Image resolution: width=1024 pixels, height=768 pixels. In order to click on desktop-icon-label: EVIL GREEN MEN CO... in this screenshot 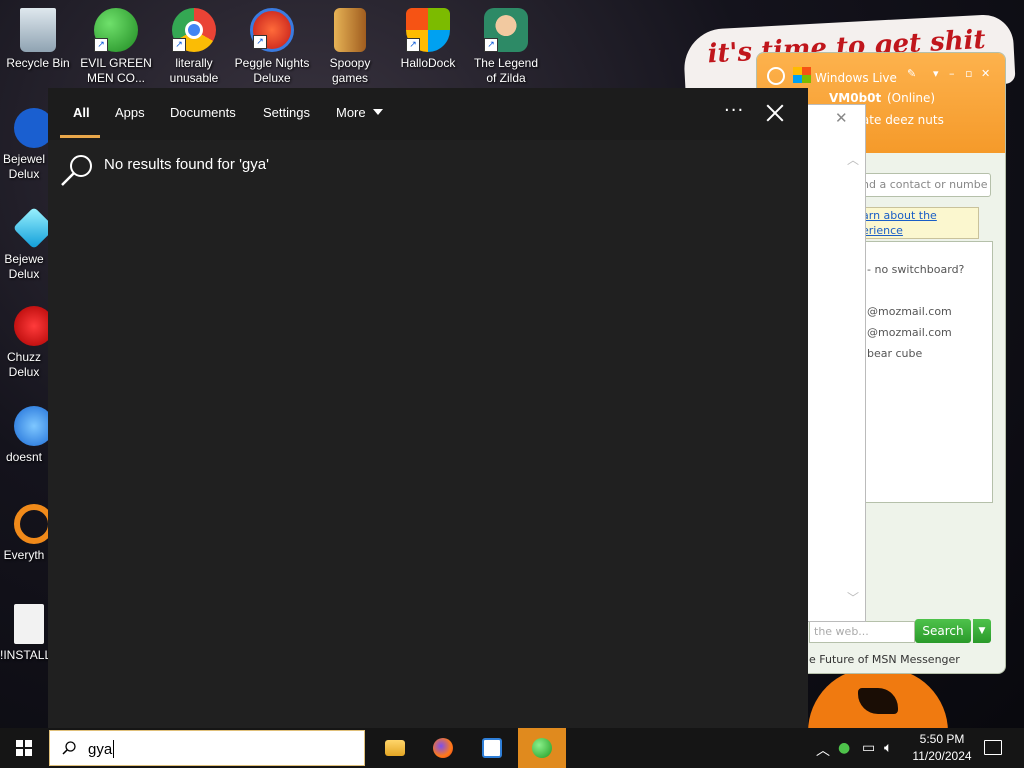, I will do `click(116, 70)`.